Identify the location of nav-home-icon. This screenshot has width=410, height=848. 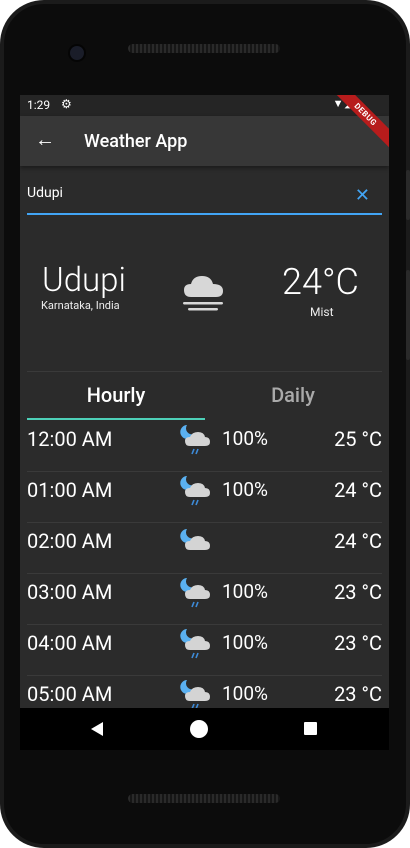
(199, 729).